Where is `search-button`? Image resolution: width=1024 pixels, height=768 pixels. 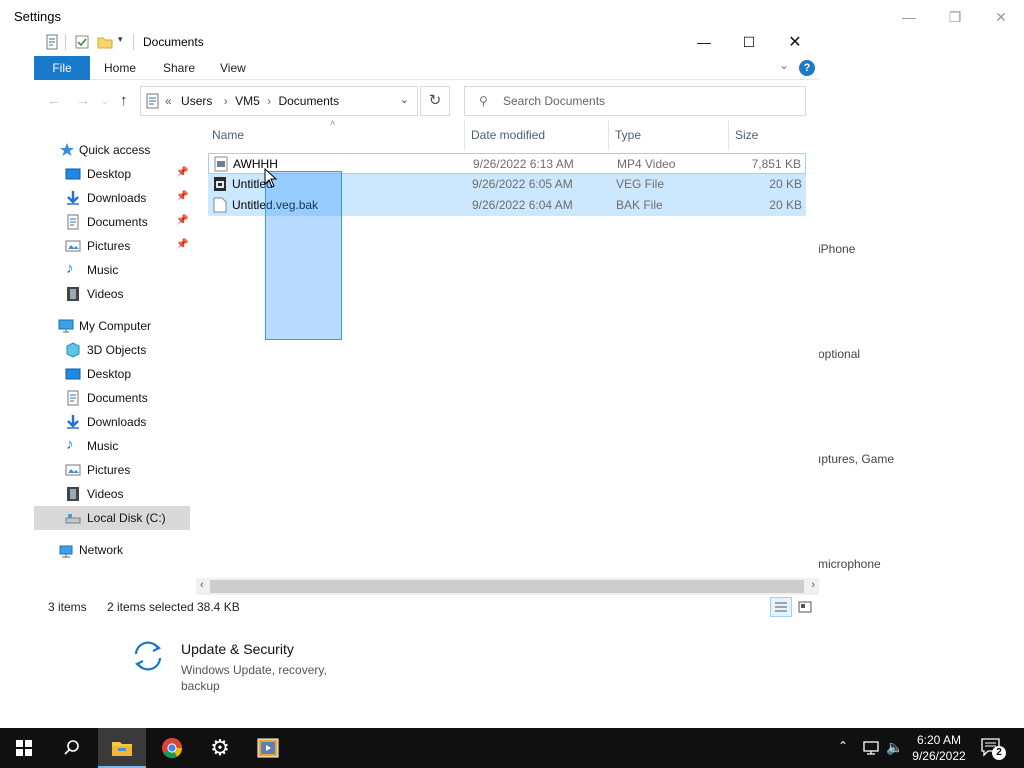
search-button is located at coordinates (72, 748).